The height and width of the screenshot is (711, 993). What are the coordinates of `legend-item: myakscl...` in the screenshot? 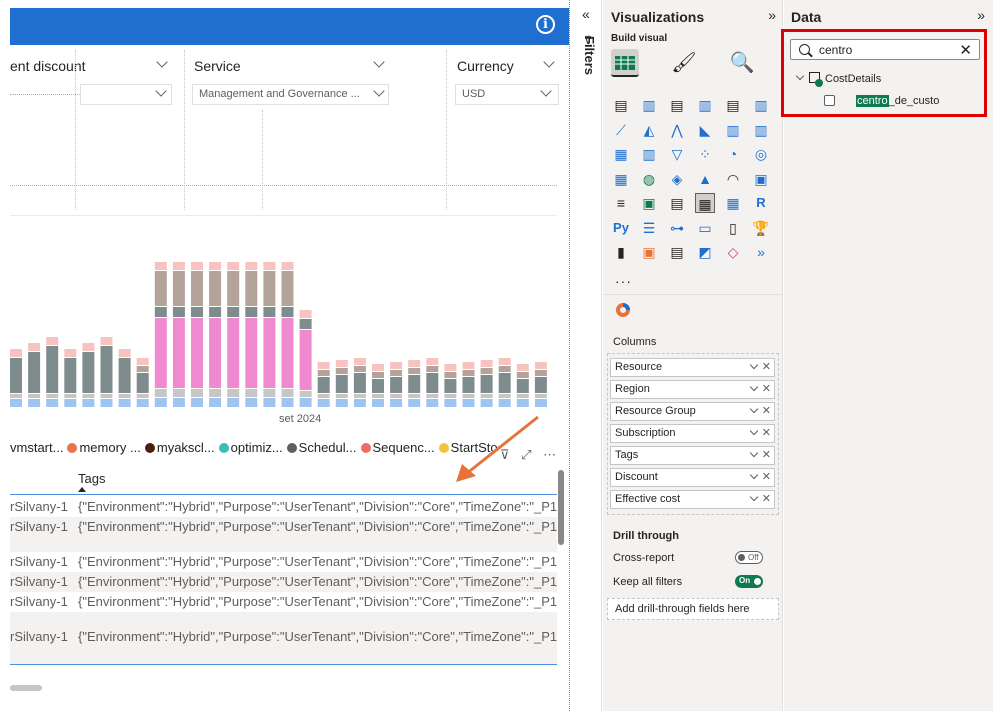 It's located at (179, 447).